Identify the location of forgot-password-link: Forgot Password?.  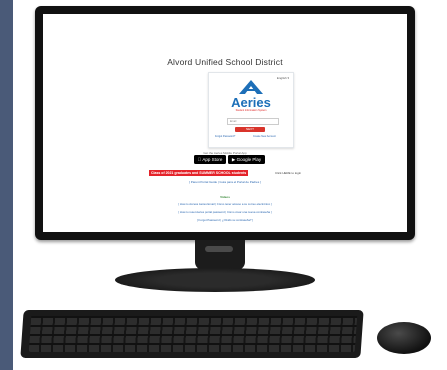
(225, 136).